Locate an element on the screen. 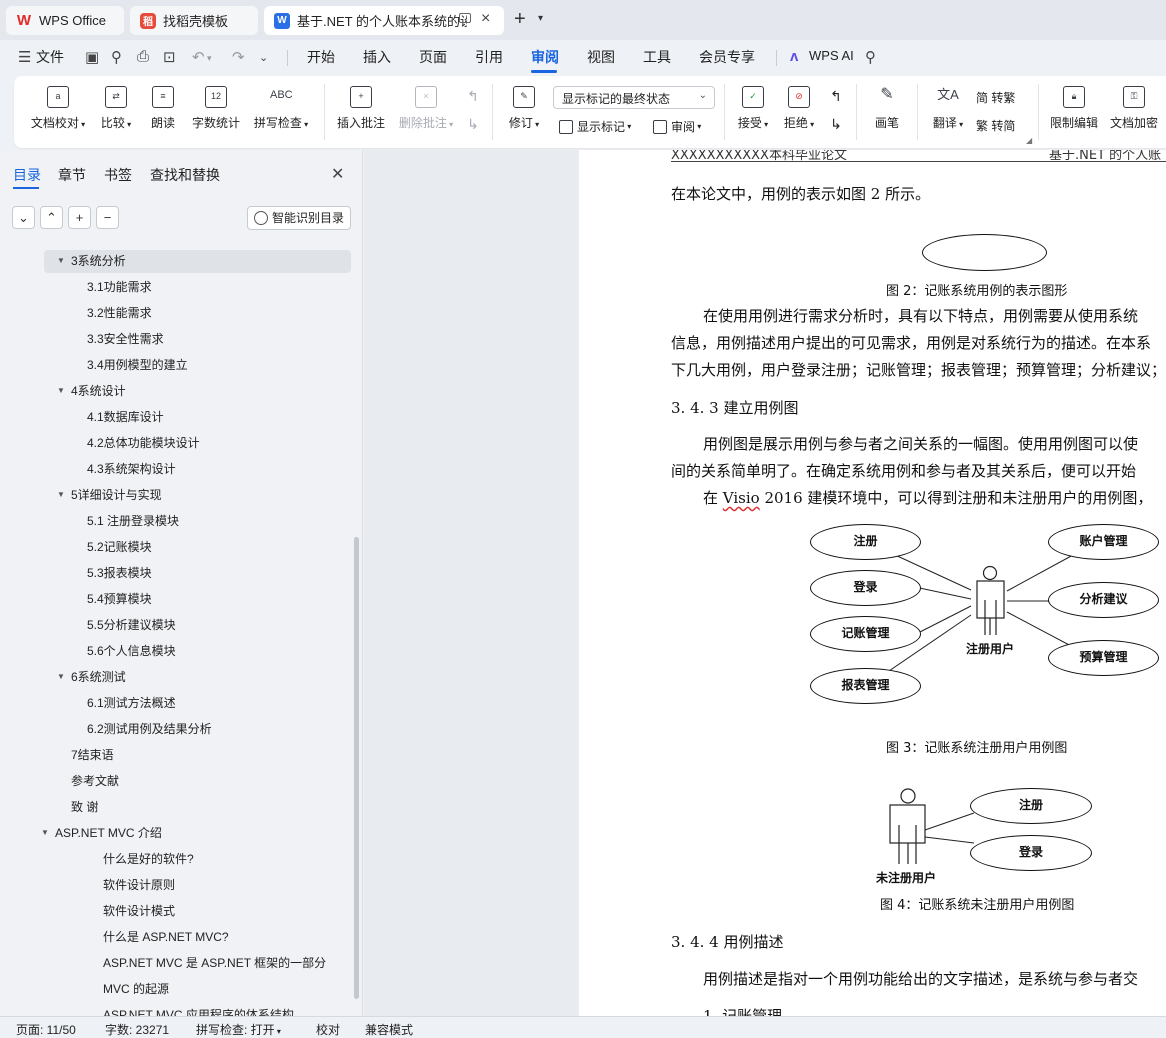 This screenshot has width=1166, height=1038. status-word-count: 字数: 23271 is located at coordinates (137, 1029).